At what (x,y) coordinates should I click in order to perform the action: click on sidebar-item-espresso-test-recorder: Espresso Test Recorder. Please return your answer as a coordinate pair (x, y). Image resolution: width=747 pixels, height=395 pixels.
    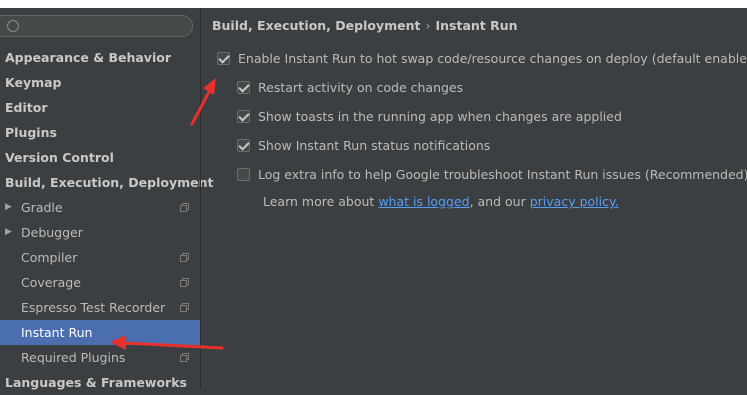
    Looking at the image, I should click on (100, 307).